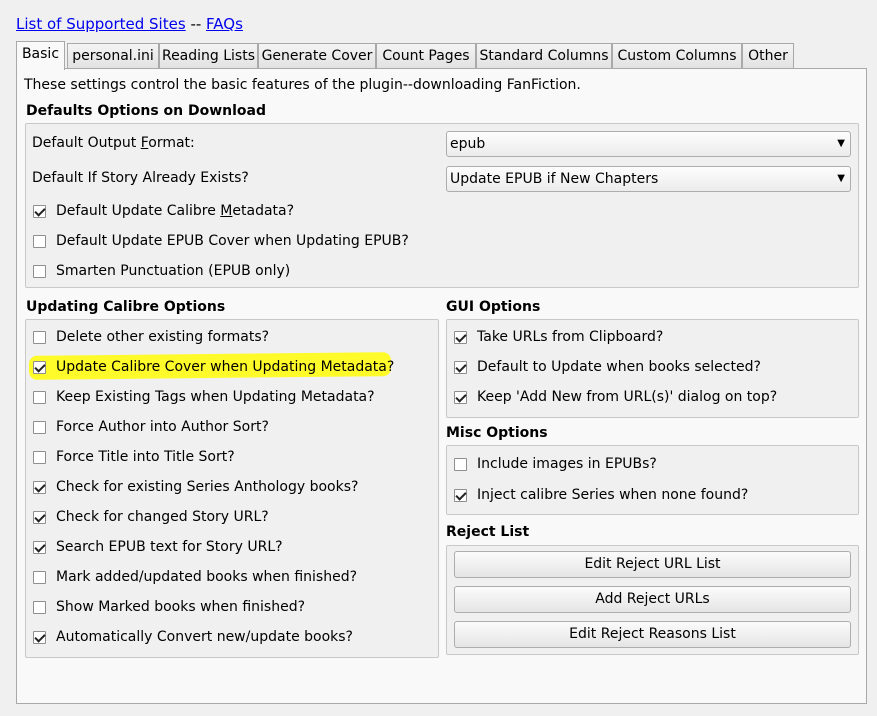 Image resolution: width=877 pixels, height=716 pixels. Describe the element at coordinates (173, 271) in the screenshot. I see `smarten-punctuation-label: Smarten Punctuation (EPUB only)` at that location.